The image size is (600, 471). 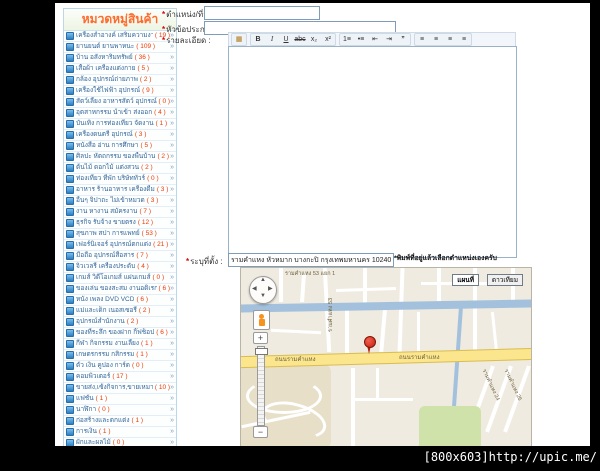 What do you see at coordinates (261, 351) in the screenshot?
I see `zoom-slider-thumb` at bounding box center [261, 351].